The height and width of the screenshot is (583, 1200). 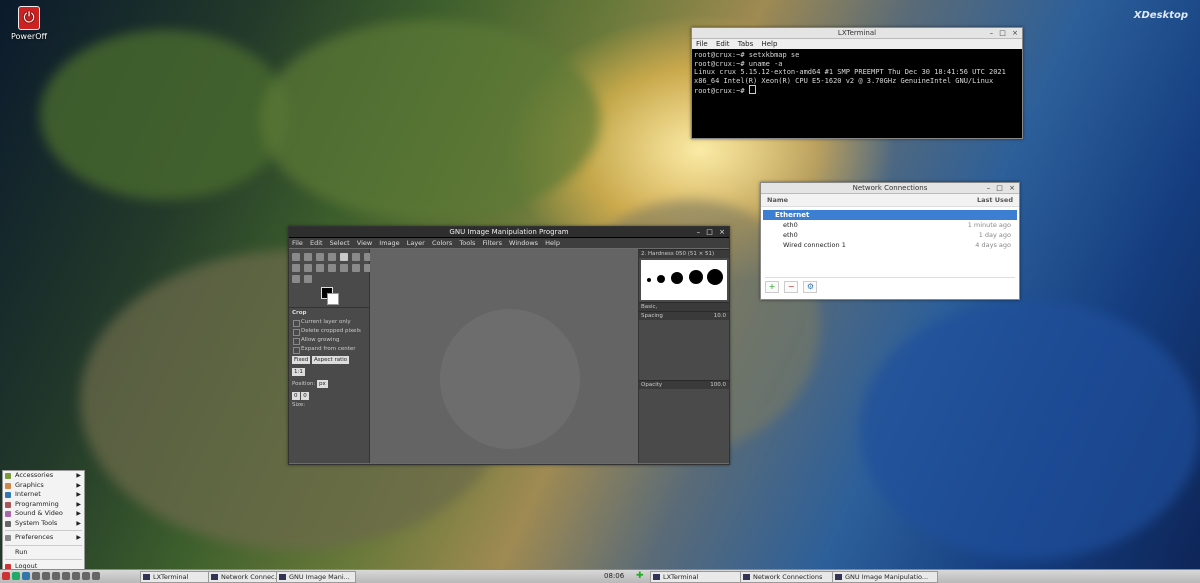 What do you see at coordinates (308, 279) in the screenshot?
I see `zoom-icon` at bounding box center [308, 279].